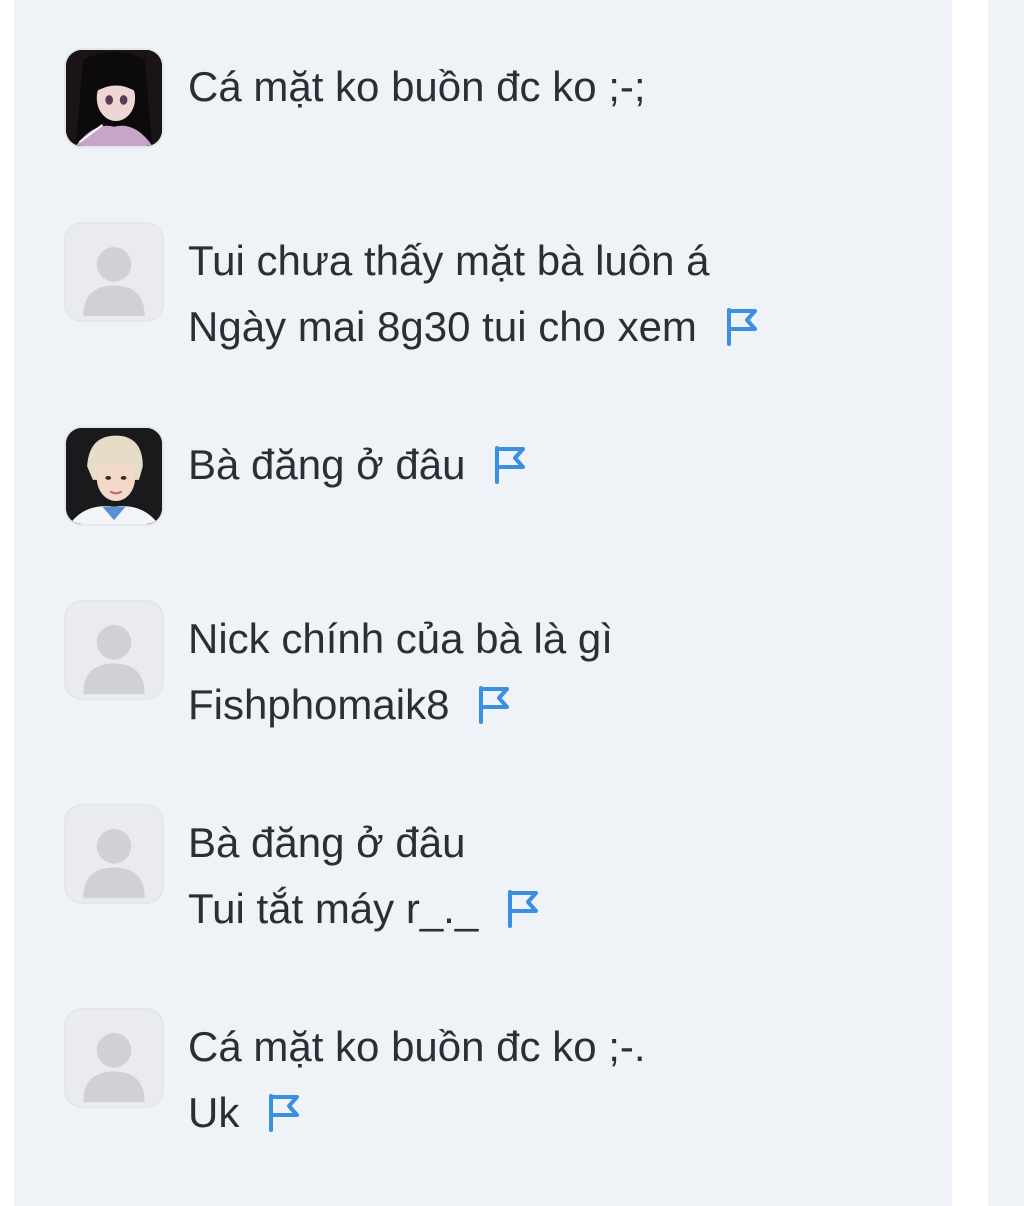  Describe the element at coordinates (417, 1046) in the screenshot. I see `comment-line: Cá mặt ko buồn đc ko ;-.` at that location.